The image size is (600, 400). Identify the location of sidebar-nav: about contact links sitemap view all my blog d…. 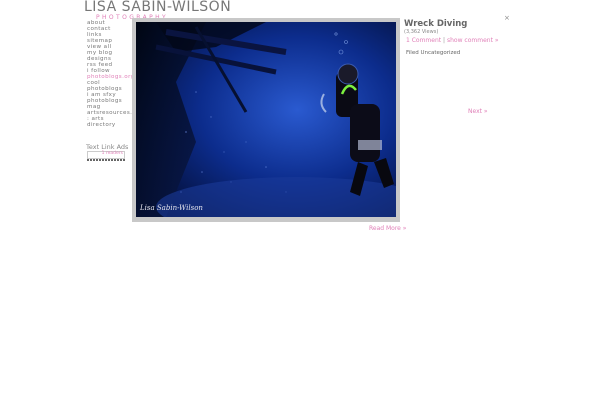
(110, 74).